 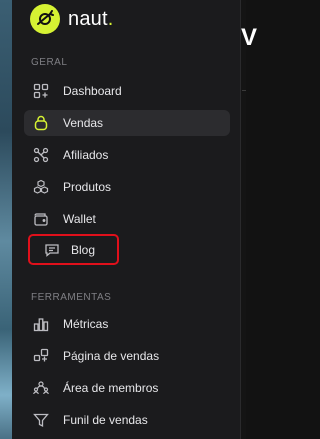 I want to click on wallet-icon, so click(x=41, y=219).